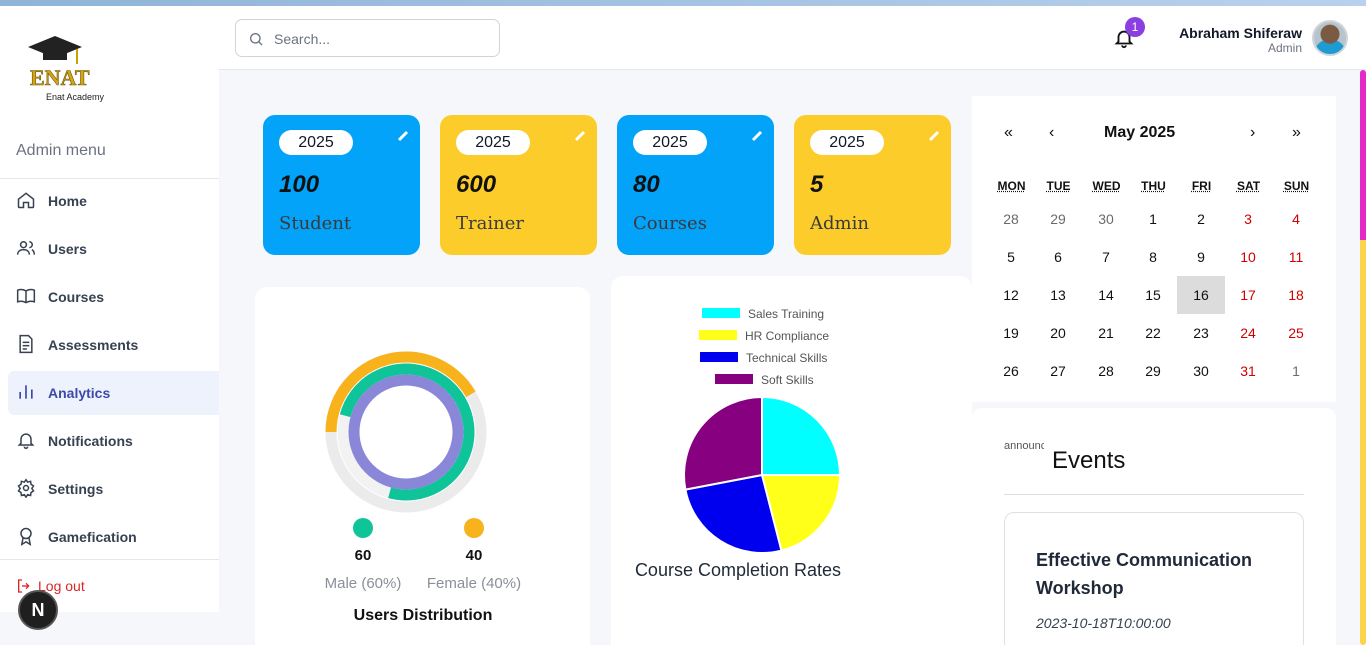 This screenshot has height=645, width=1366. I want to click on home-icon, so click(26, 200).